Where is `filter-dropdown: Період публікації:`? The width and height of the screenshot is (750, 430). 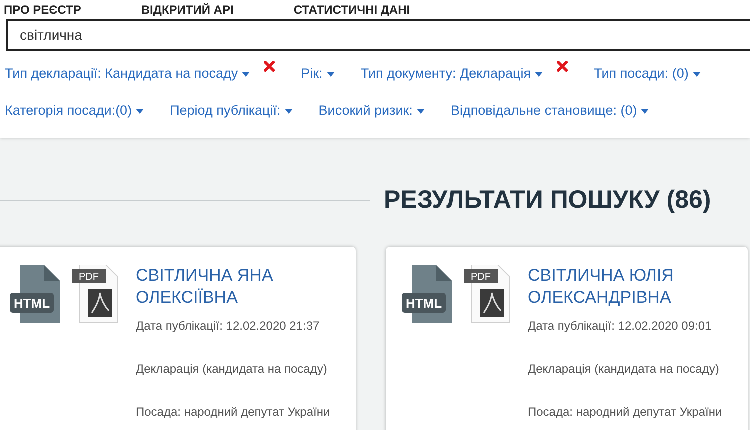
filter-dropdown: Період публікації: is located at coordinates (231, 111).